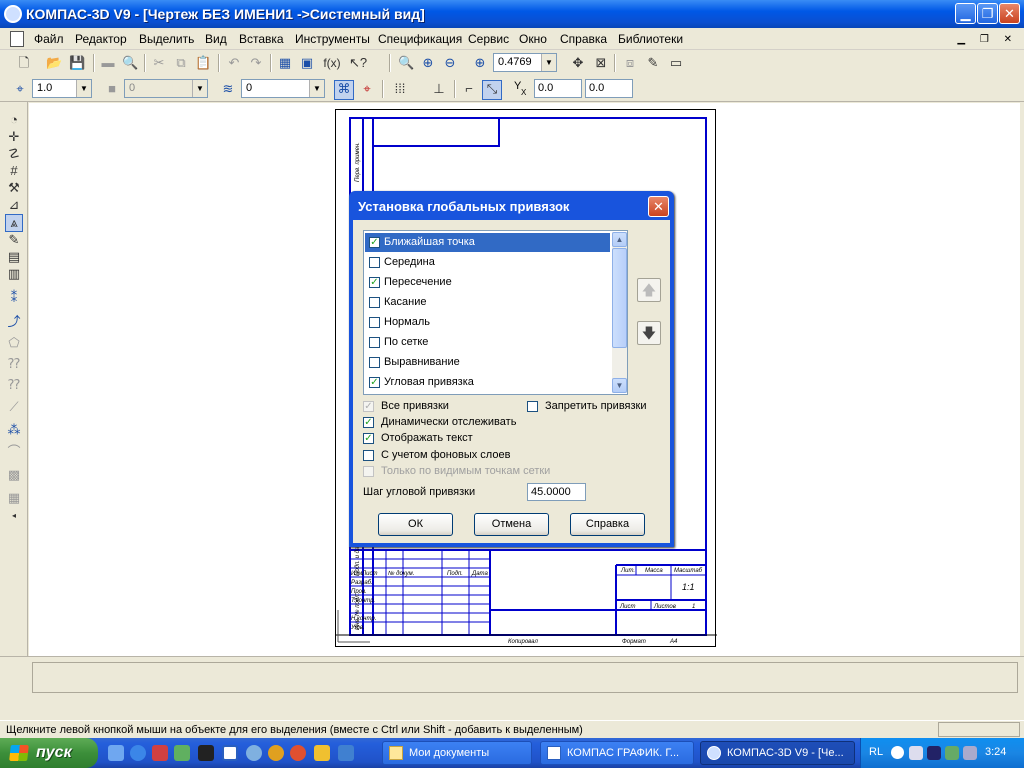 The width and height of the screenshot is (1024, 768). Describe the element at coordinates (609, 88) in the screenshot. I see `coord-y-field: 0.0` at that location.